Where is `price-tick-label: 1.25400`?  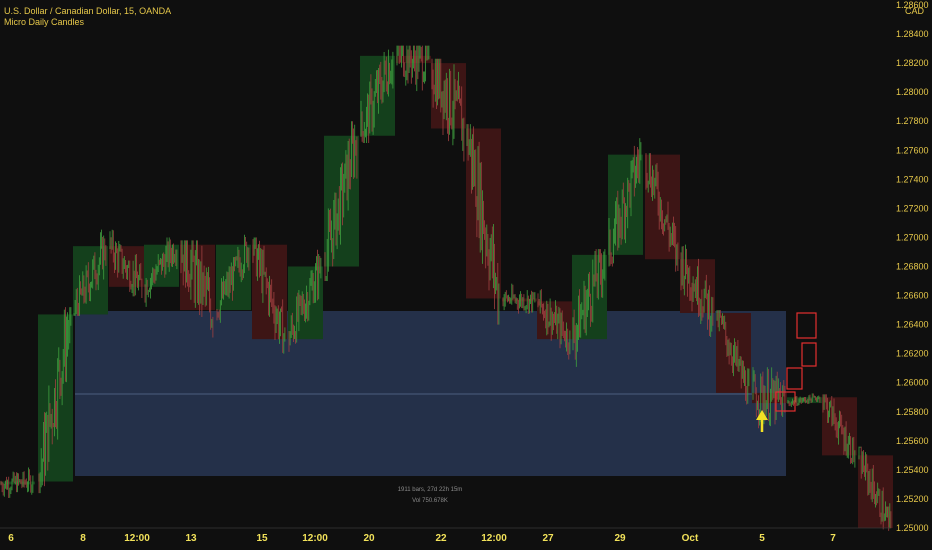
price-tick-label: 1.25400 is located at coordinates (912, 470).